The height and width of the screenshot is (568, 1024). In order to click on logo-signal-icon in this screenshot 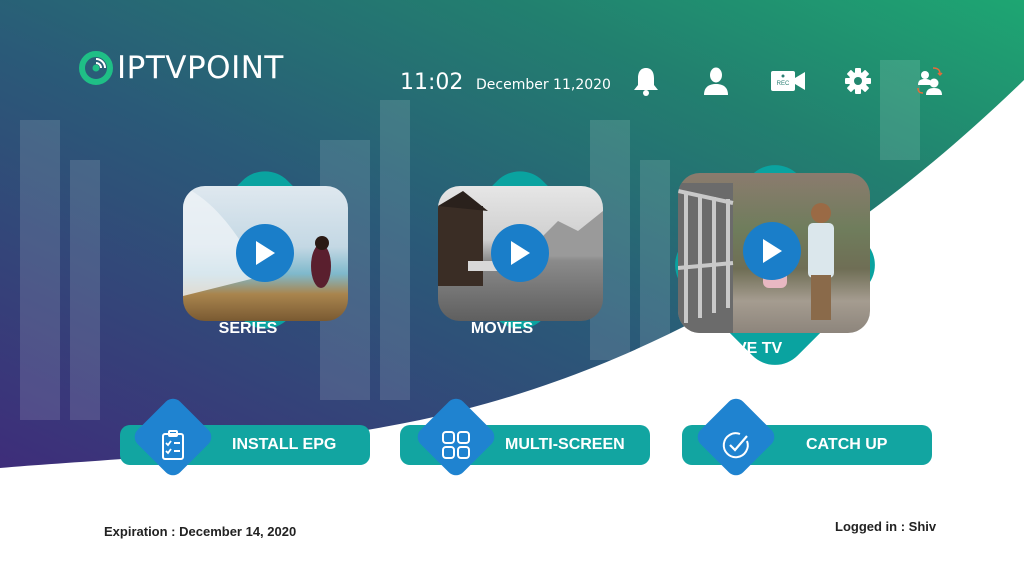, I will do `click(96, 68)`.